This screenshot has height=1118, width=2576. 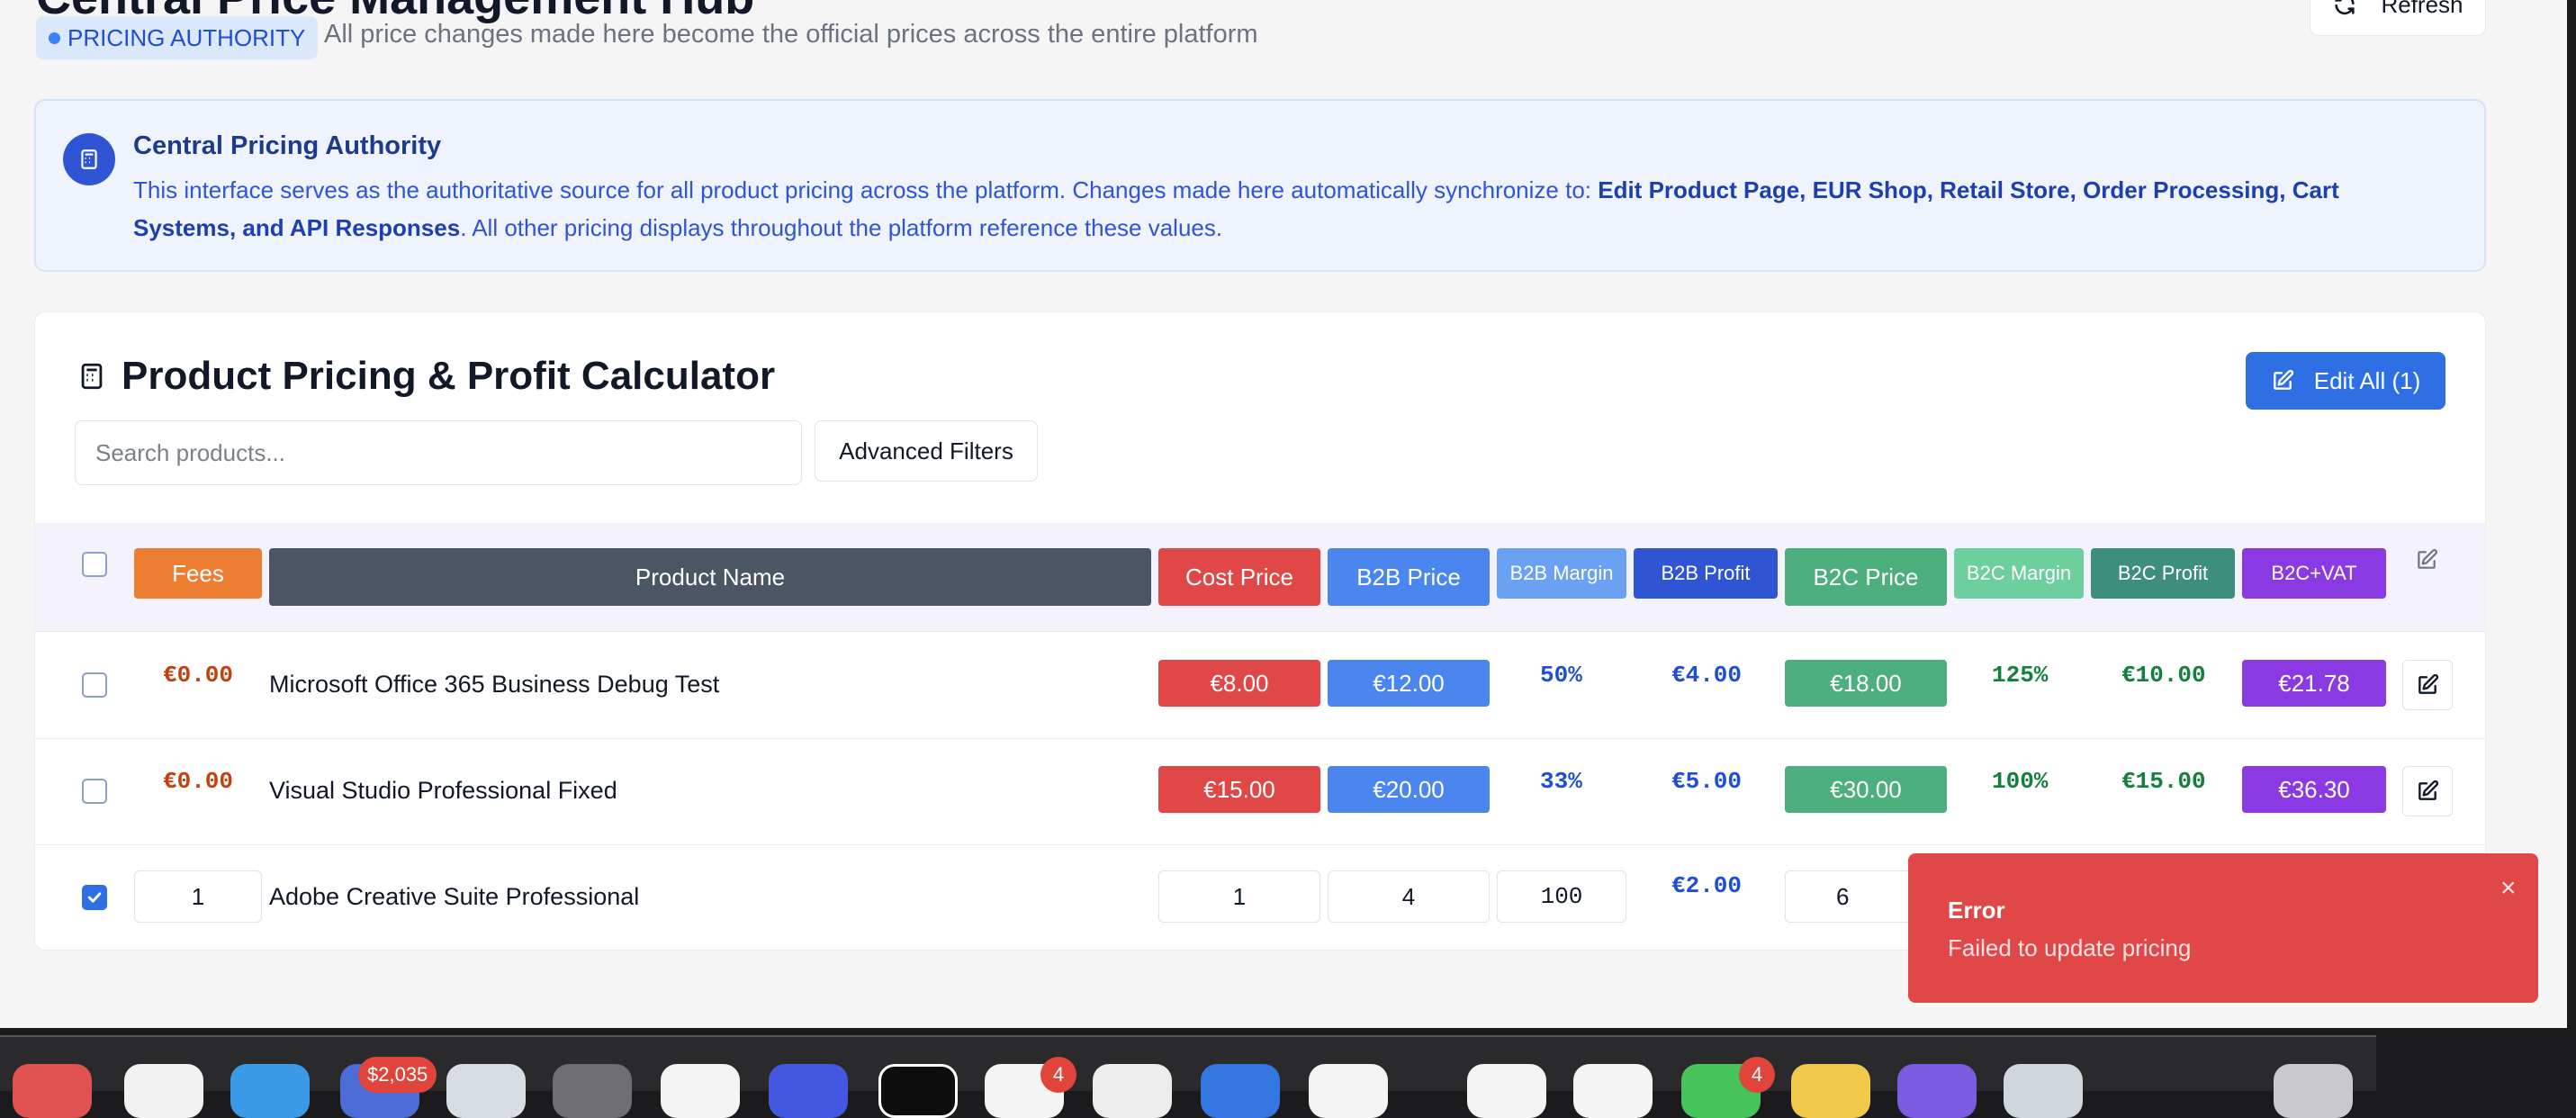 What do you see at coordinates (1707, 782) in the screenshot?
I see `b2b-profit-value: €5.00` at bounding box center [1707, 782].